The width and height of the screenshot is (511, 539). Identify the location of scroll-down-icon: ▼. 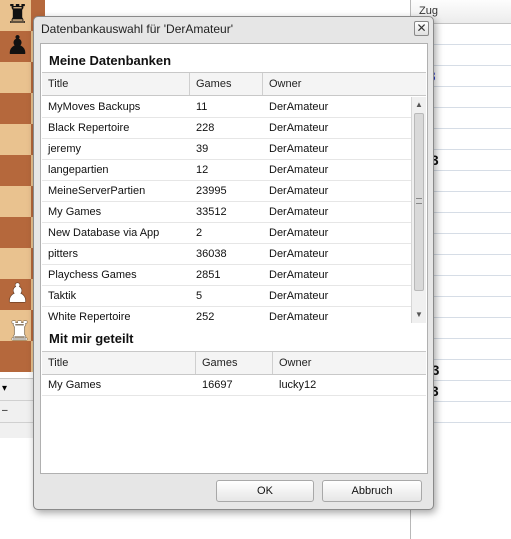
(419, 314).